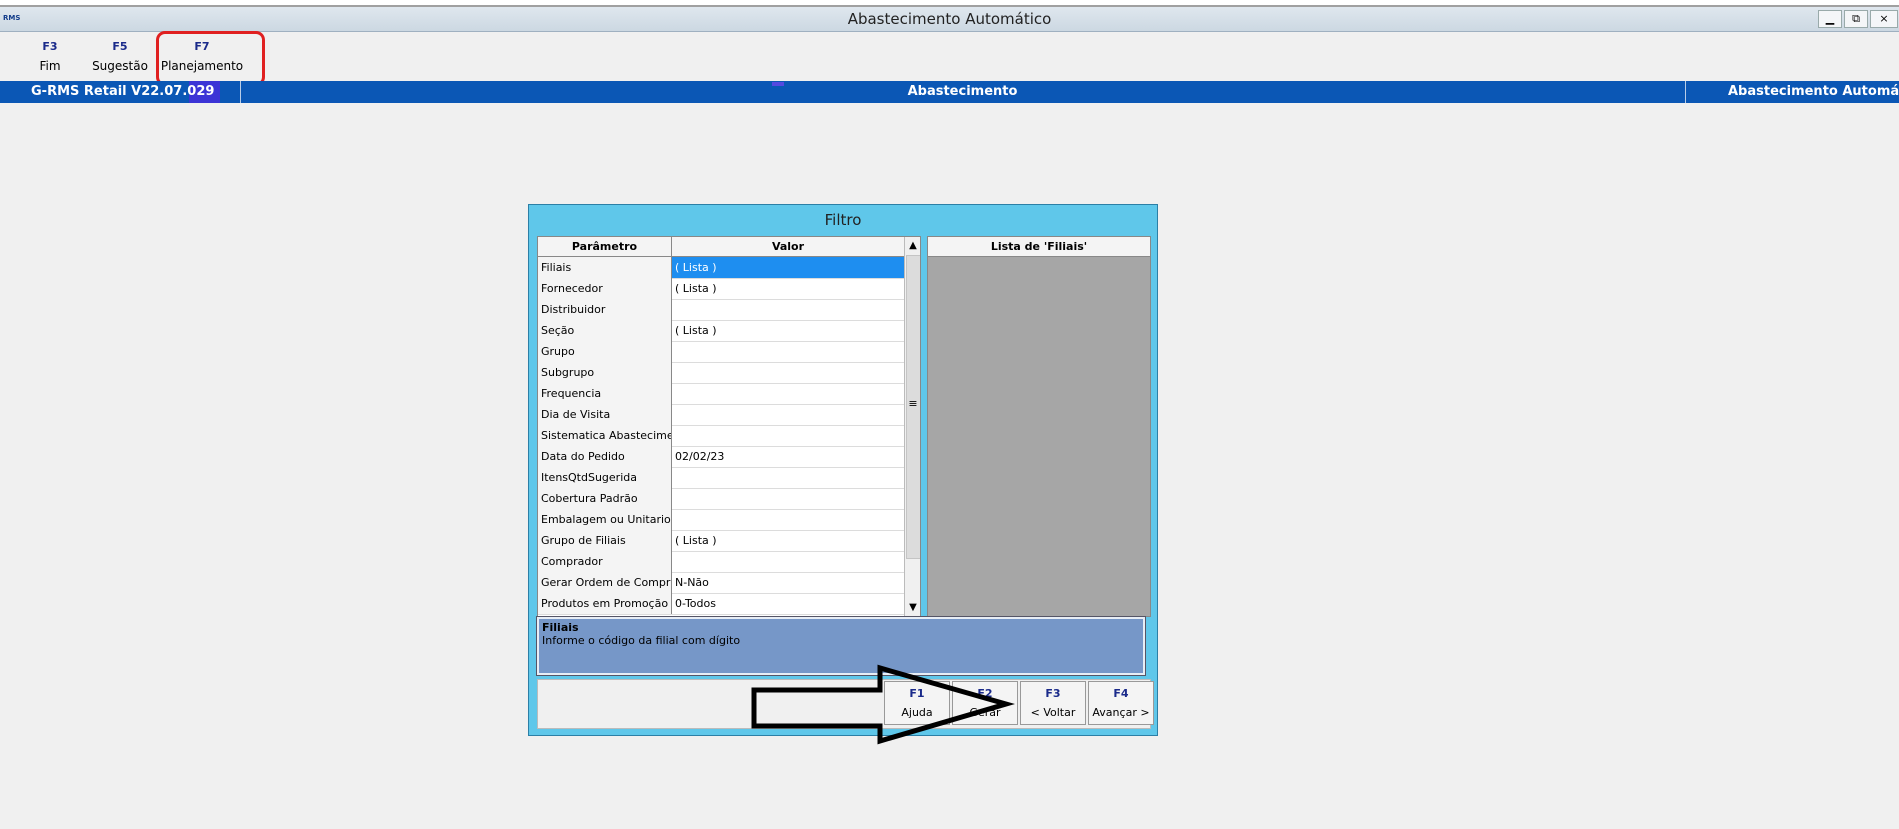 The height and width of the screenshot is (829, 1899). I want to click on button-label: < Voltar, so click(1053, 712).